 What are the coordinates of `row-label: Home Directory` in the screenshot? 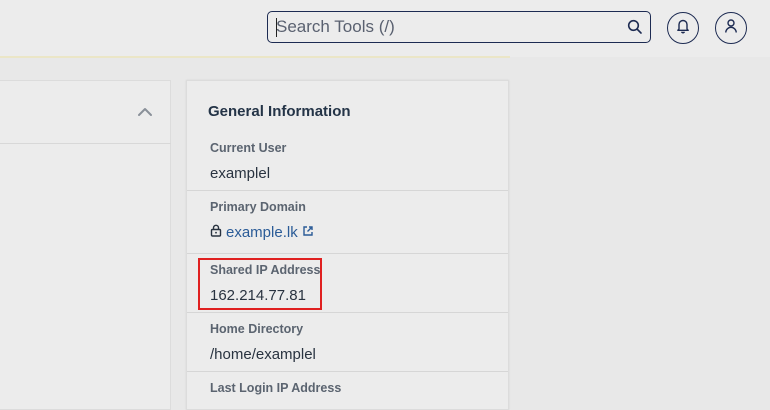 It's located at (257, 329).